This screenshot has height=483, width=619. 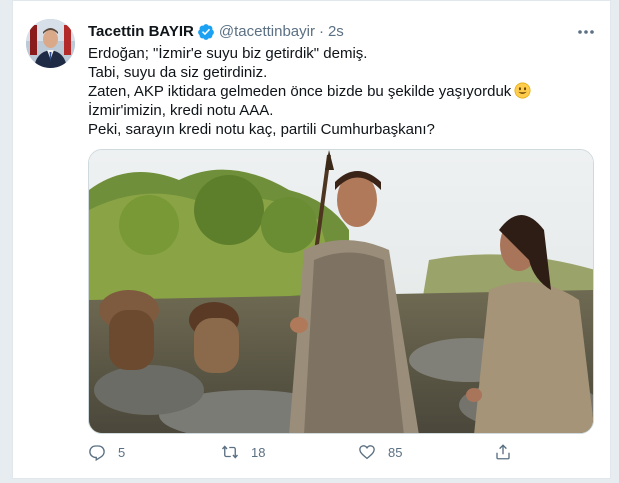 What do you see at coordinates (97, 453) in the screenshot?
I see `reply-icon` at bounding box center [97, 453].